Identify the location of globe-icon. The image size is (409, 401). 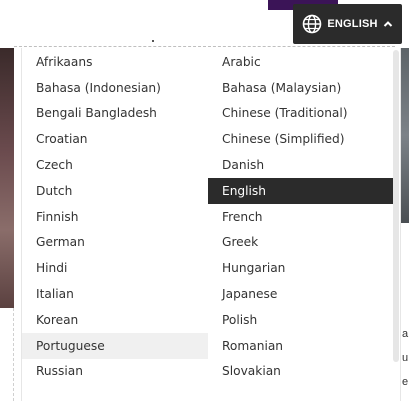
(312, 24).